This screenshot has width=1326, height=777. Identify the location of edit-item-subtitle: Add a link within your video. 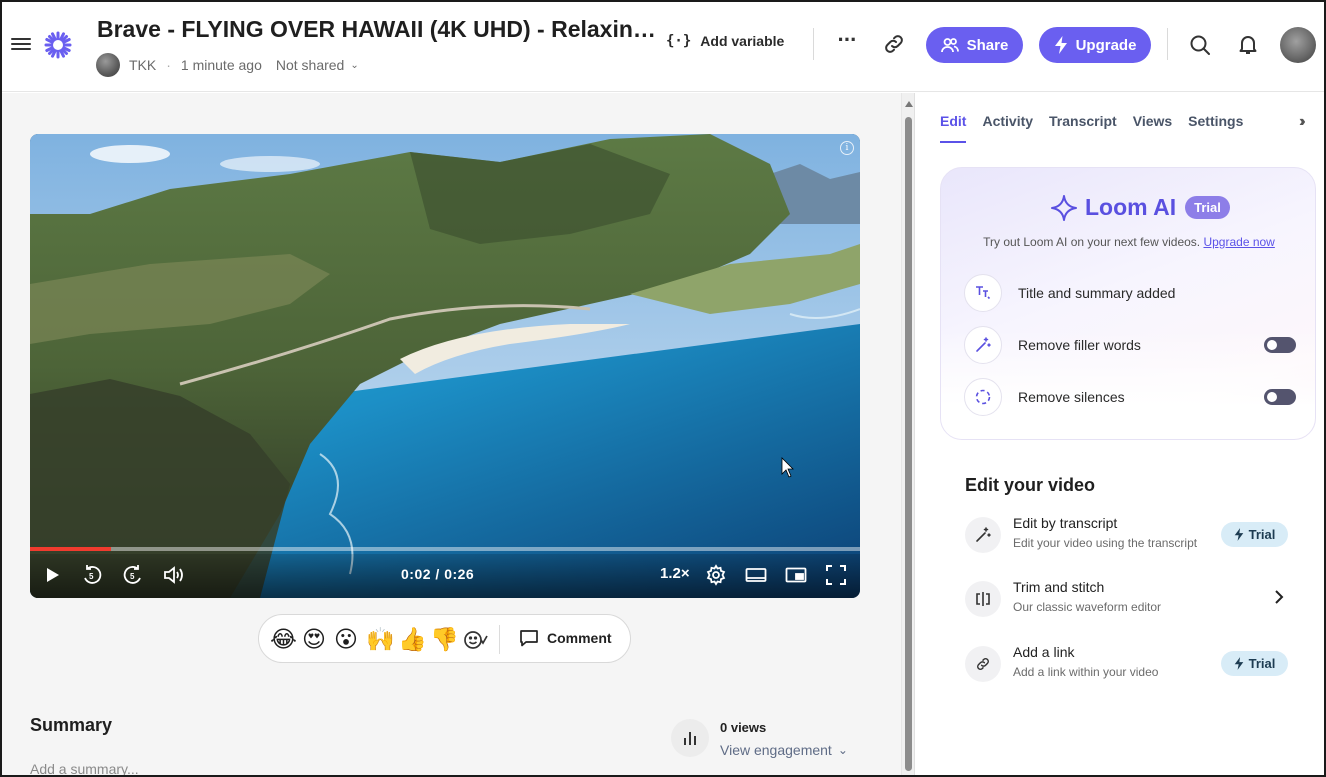
(1086, 672).